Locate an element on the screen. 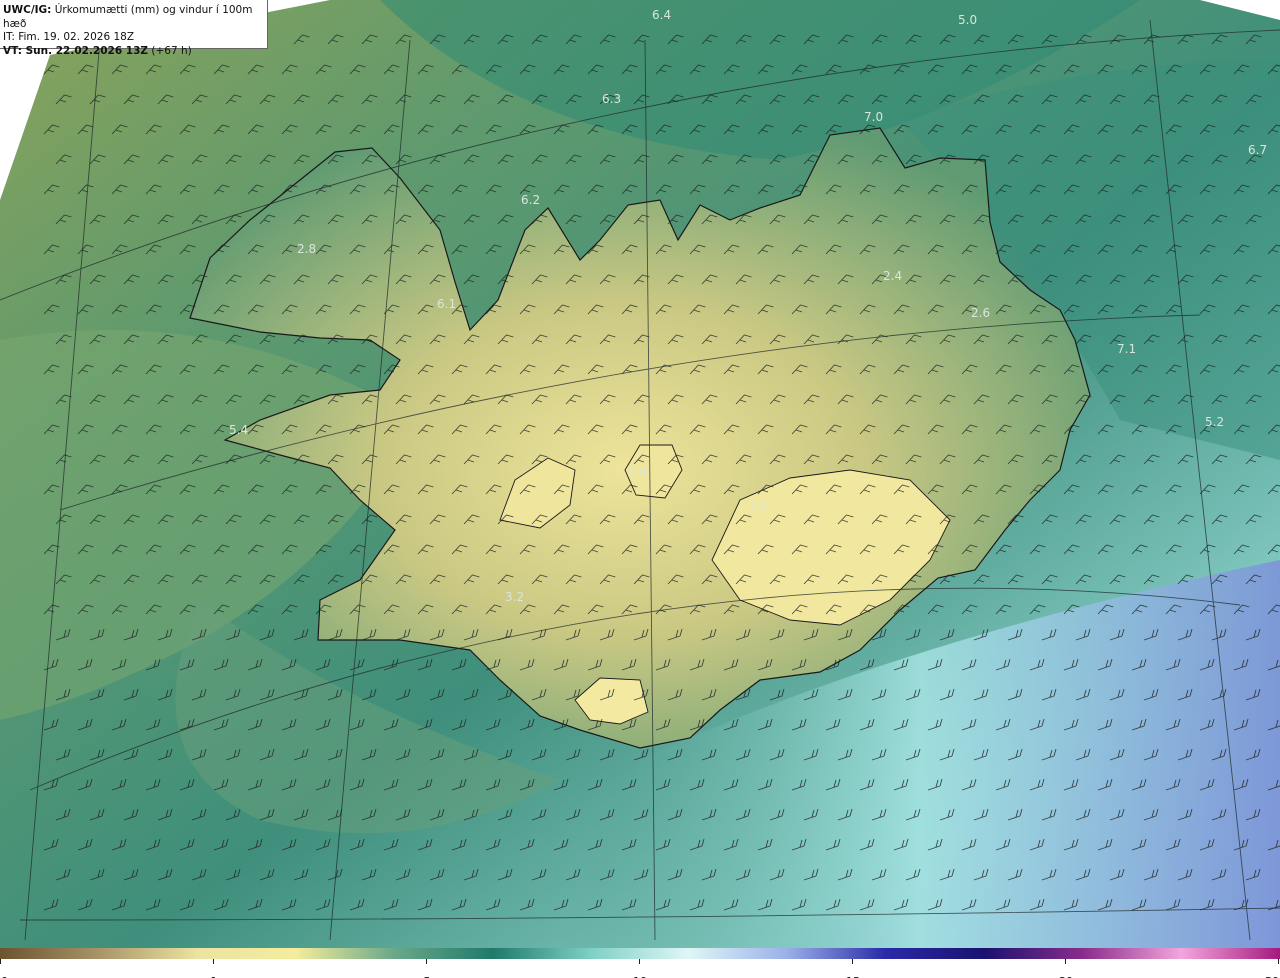 The image size is (1280, 978). value-label: 1.4 is located at coordinates (637, 472).